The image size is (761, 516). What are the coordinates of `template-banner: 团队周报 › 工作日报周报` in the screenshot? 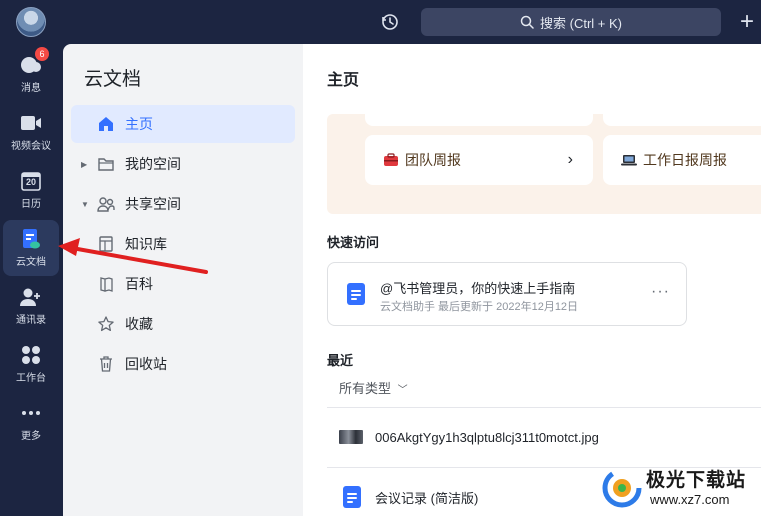 It's located at (544, 164).